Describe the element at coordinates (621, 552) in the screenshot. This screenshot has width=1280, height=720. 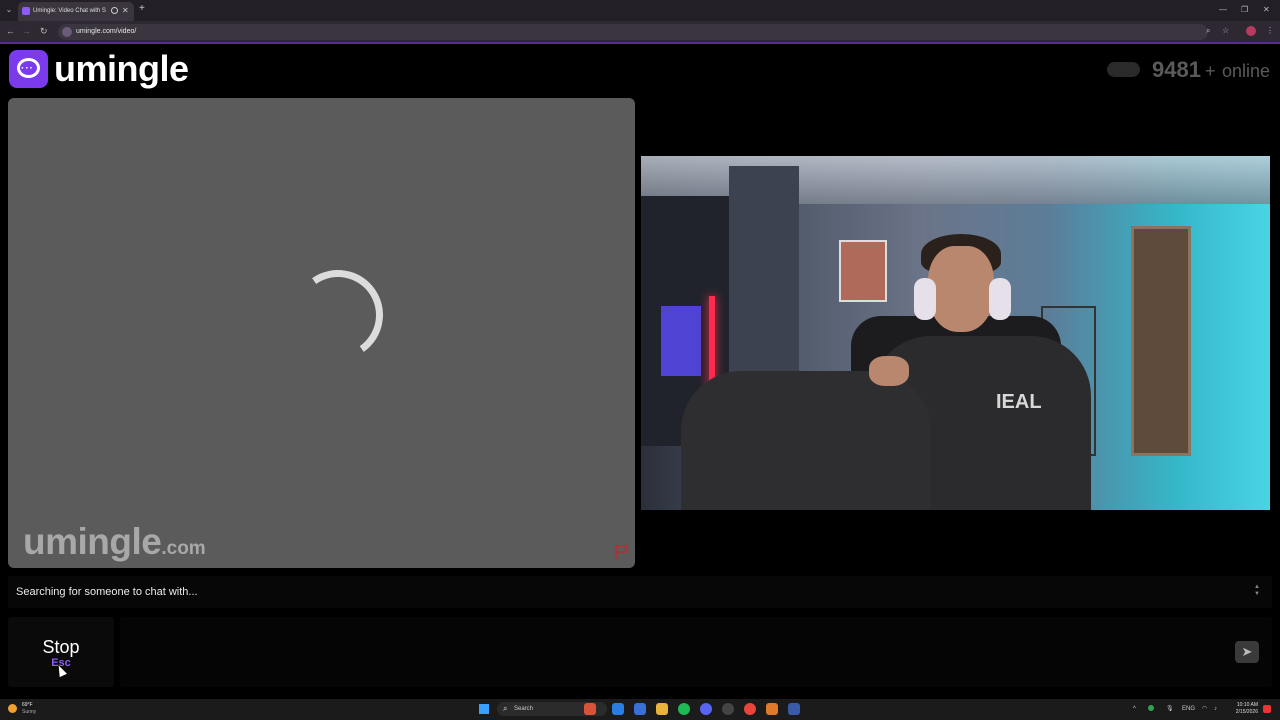
I see `report-flag-icon` at that location.